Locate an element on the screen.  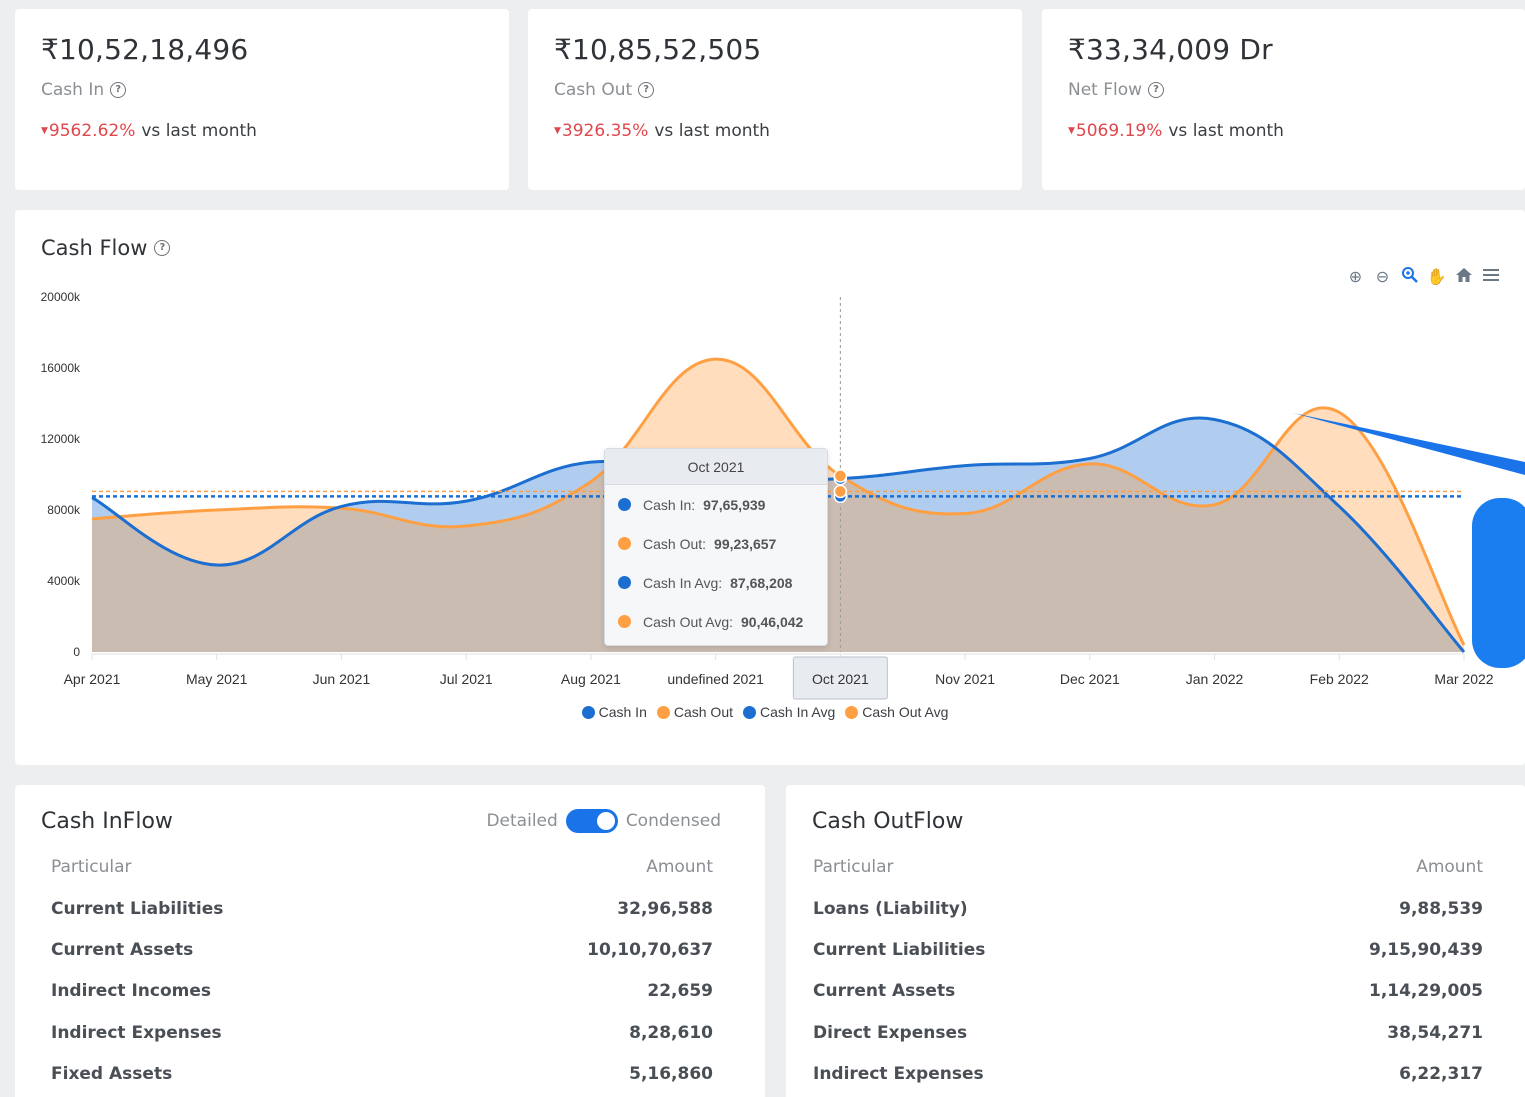
tooltip-label: Cash In: is located at coordinates (669, 504).